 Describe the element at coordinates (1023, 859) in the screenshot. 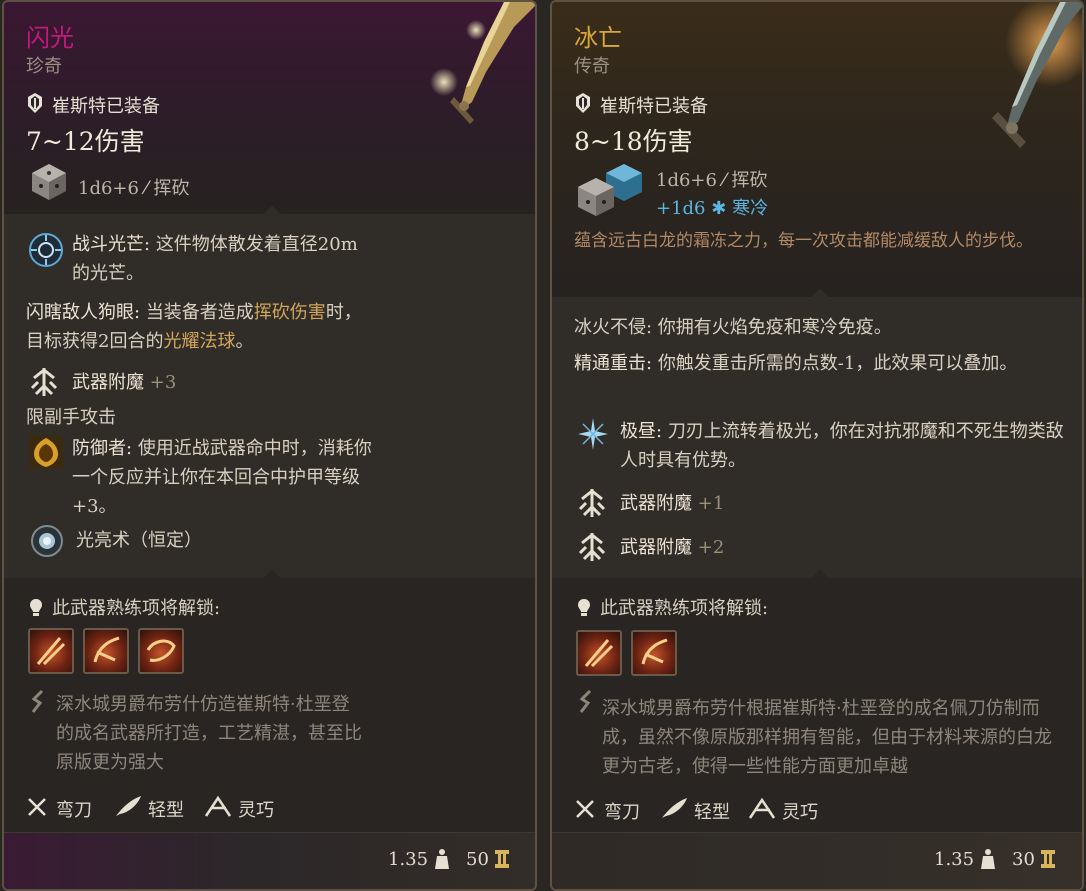

I see `item-value: 30` at that location.